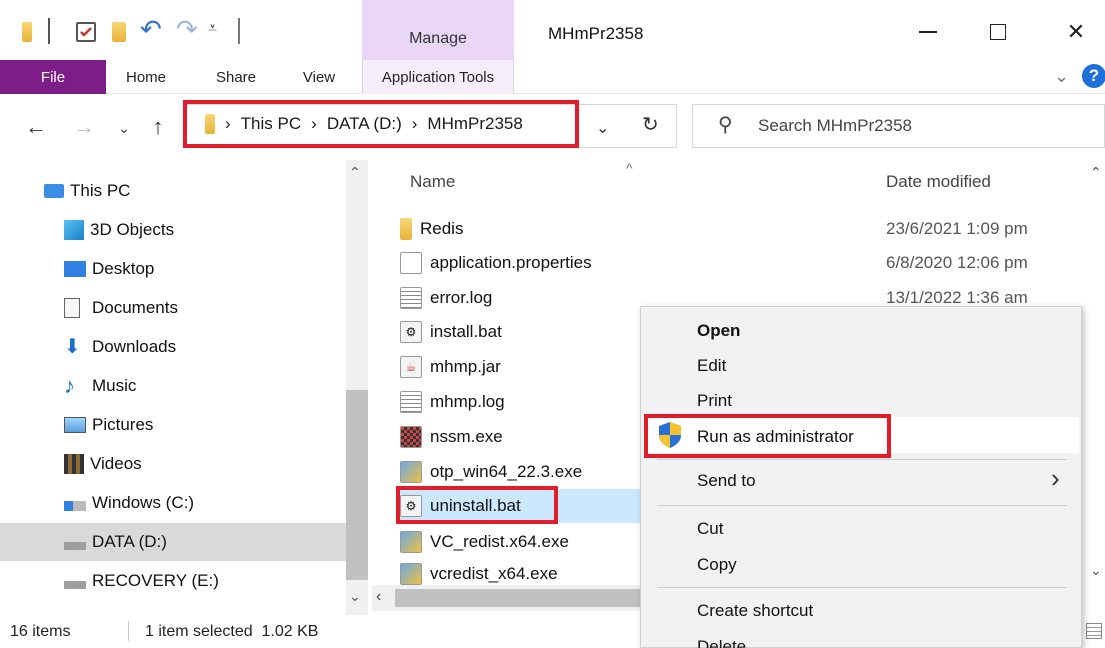  I want to click on minimize-icon, so click(928, 32).